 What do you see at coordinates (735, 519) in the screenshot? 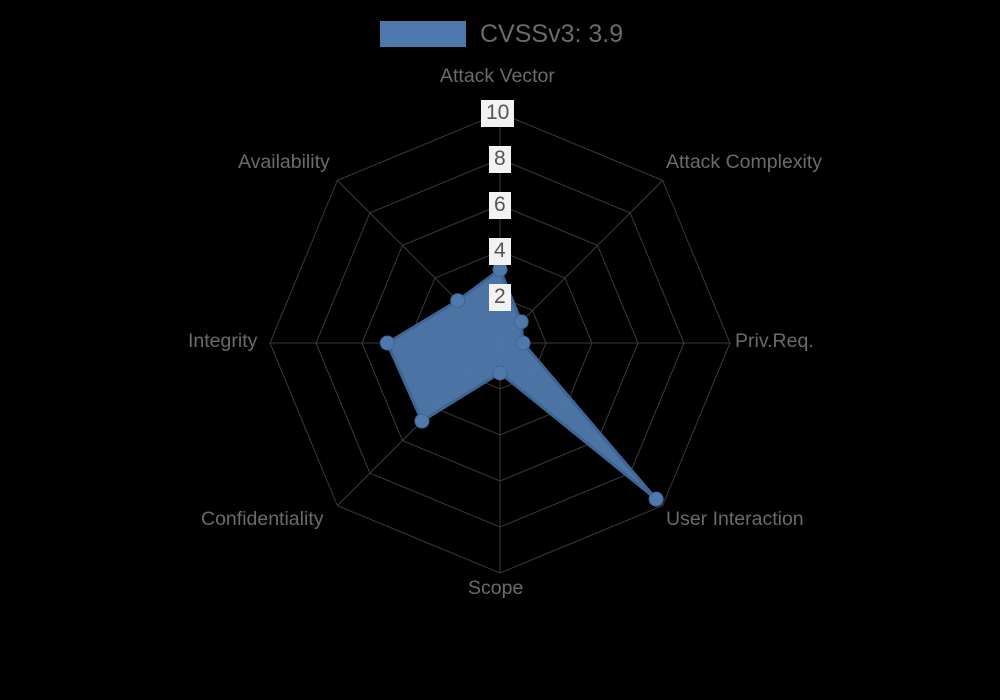
I see `axis-label-user-interaction: User Interaction` at bounding box center [735, 519].